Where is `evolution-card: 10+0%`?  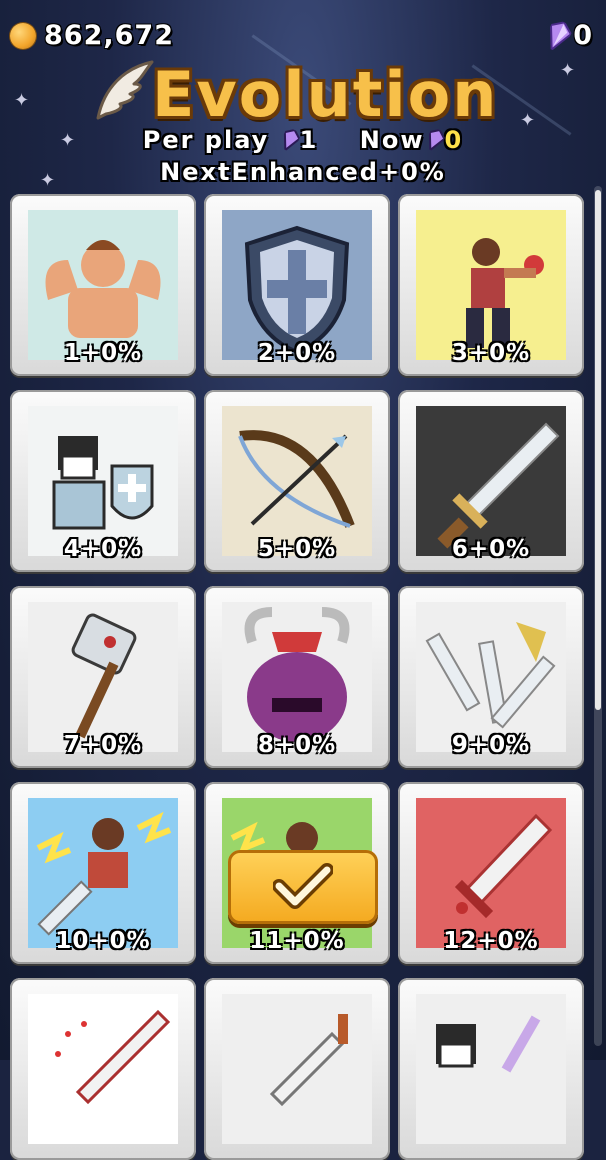 evolution-card: 10+0% is located at coordinates (103, 873).